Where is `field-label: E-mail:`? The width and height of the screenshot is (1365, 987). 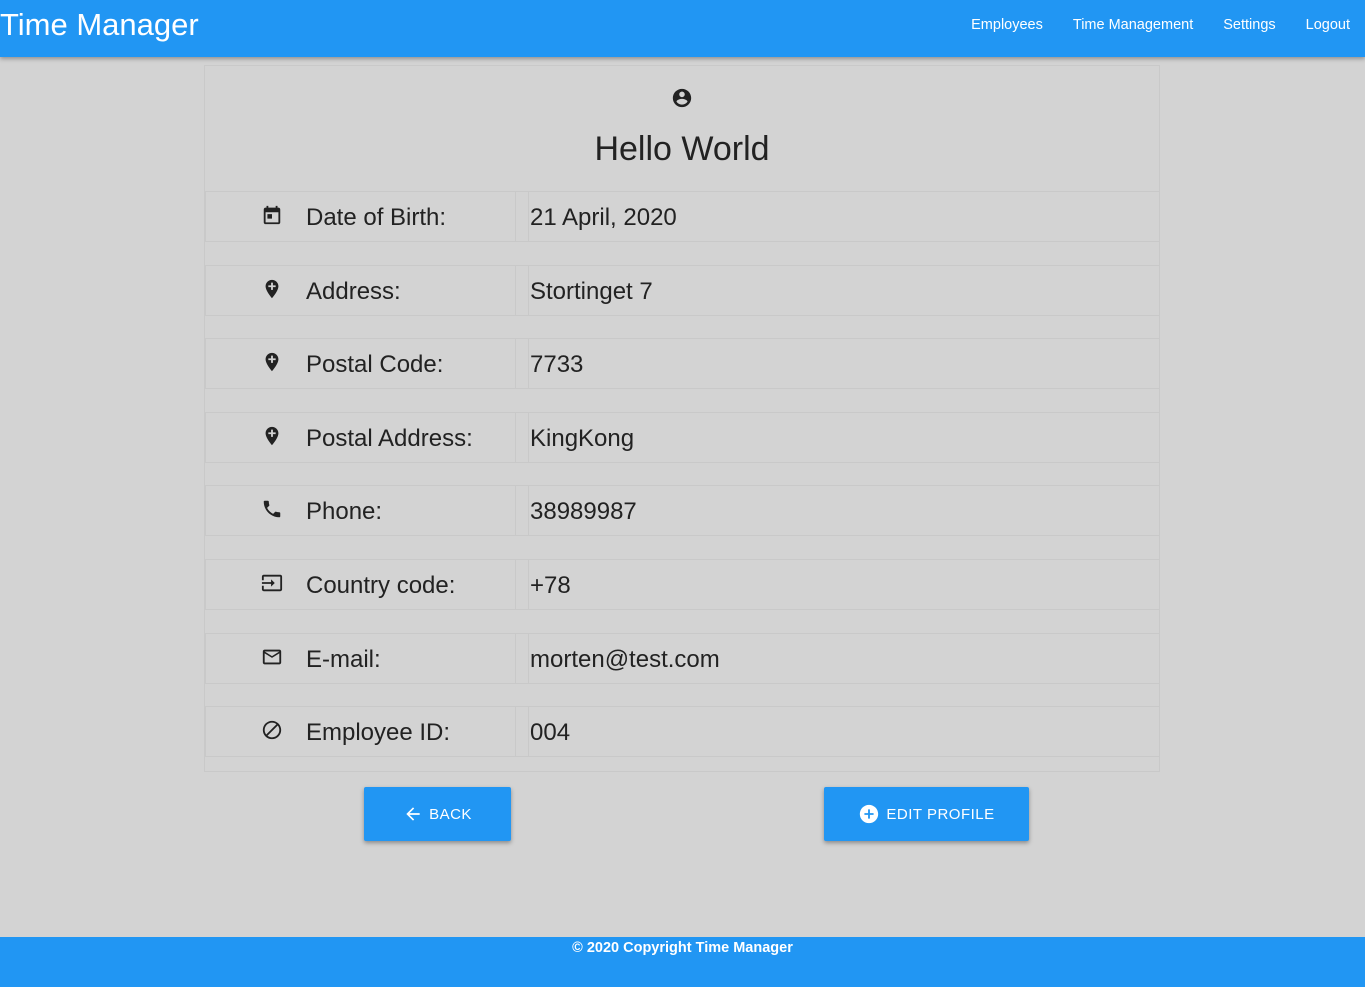 field-label: E-mail: is located at coordinates (343, 659).